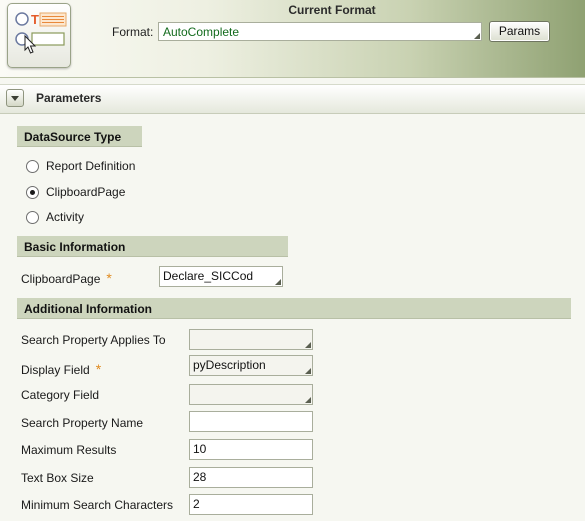 The image size is (585, 521). Describe the element at coordinates (251, 477) in the screenshot. I see `text-box-size-input: 28` at that location.